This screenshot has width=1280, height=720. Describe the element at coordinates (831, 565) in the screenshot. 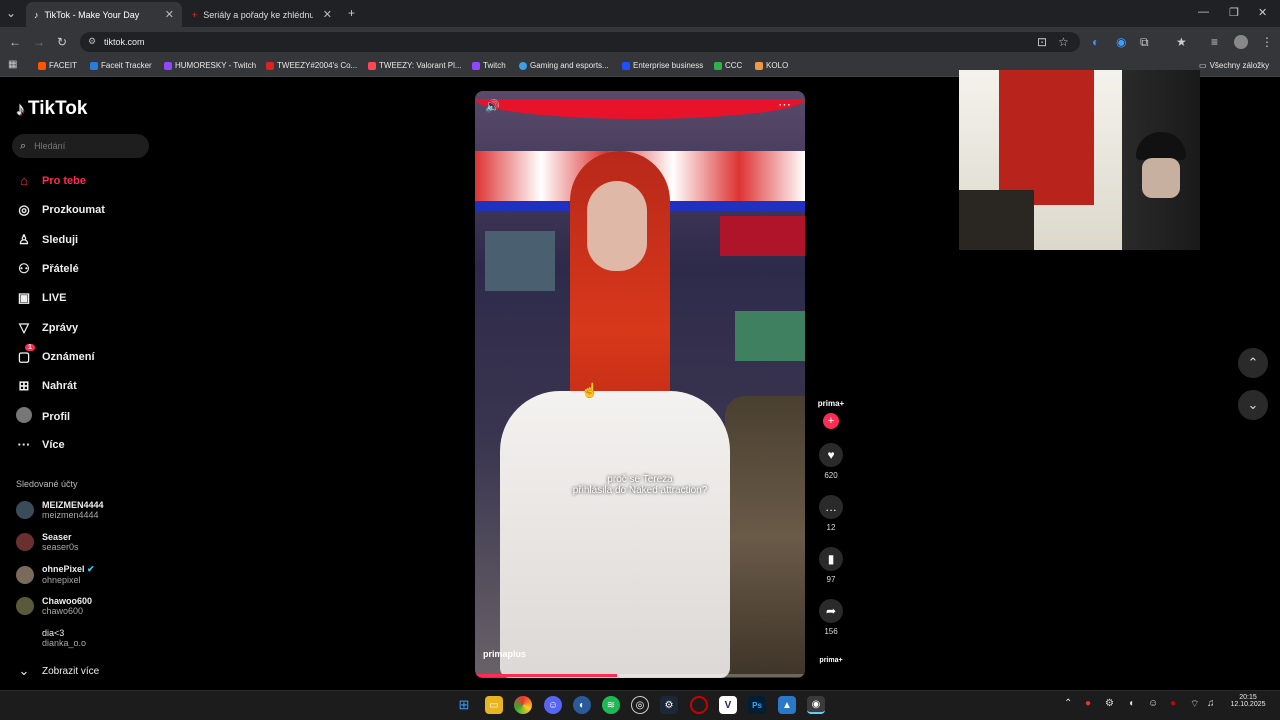

I see `save-button: ▮ 97` at that location.